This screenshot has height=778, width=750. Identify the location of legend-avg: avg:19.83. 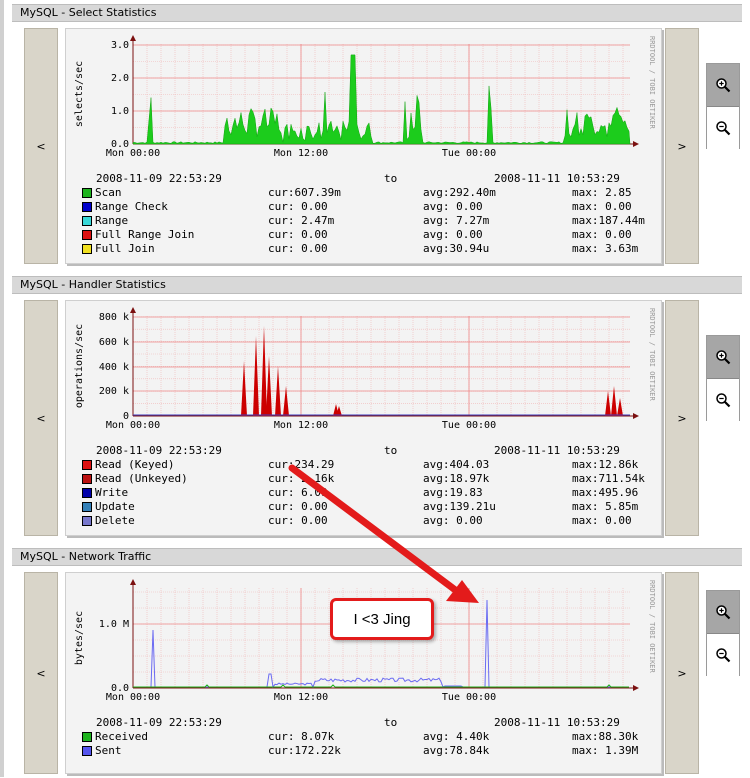
(453, 492).